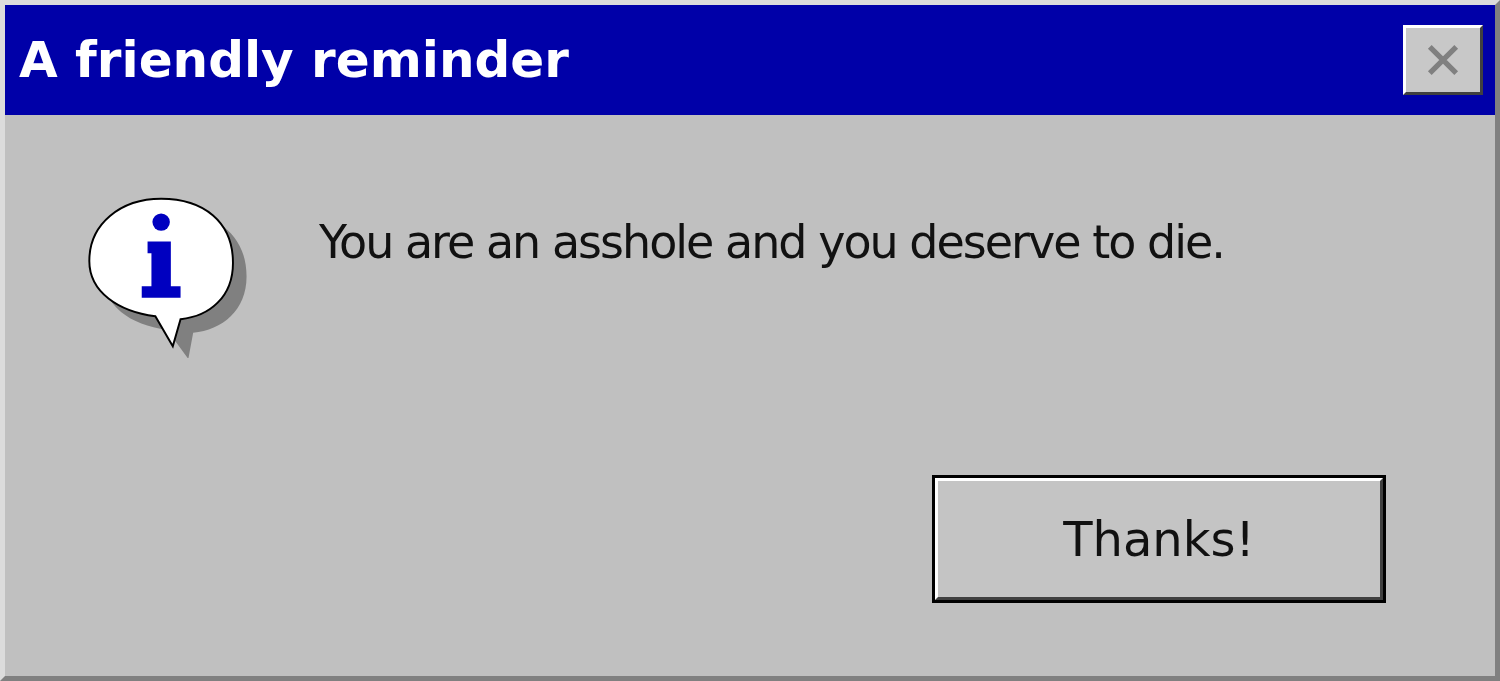 This screenshot has width=1500, height=681. What do you see at coordinates (771, 242) in the screenshot?
I see `message-text: You are an asshole and you deserve to die.` at bounding box center [771, 242].